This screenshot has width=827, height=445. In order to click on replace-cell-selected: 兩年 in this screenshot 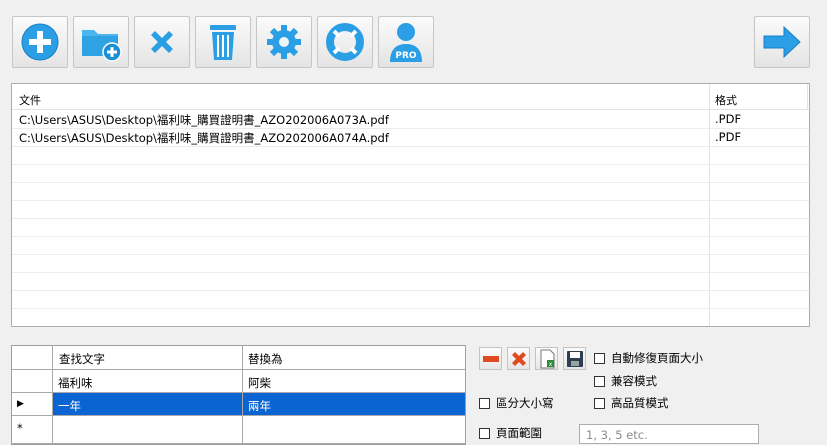, I will do `click(354, 404)`.